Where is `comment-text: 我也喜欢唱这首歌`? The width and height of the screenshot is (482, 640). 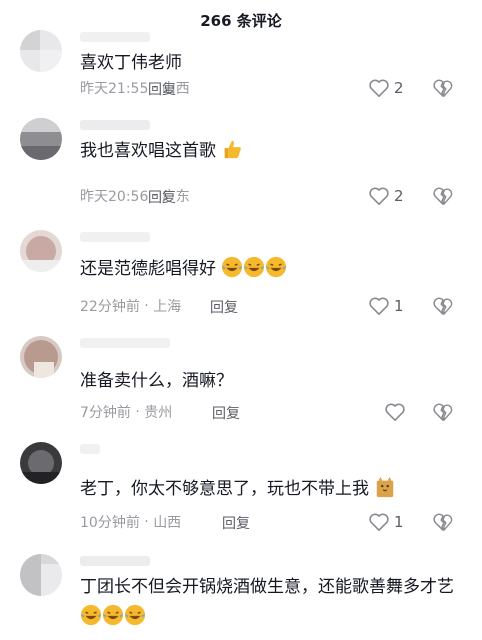
comment-text: 我也喜欢唱这首歌 is located at coordinates (265, 151).